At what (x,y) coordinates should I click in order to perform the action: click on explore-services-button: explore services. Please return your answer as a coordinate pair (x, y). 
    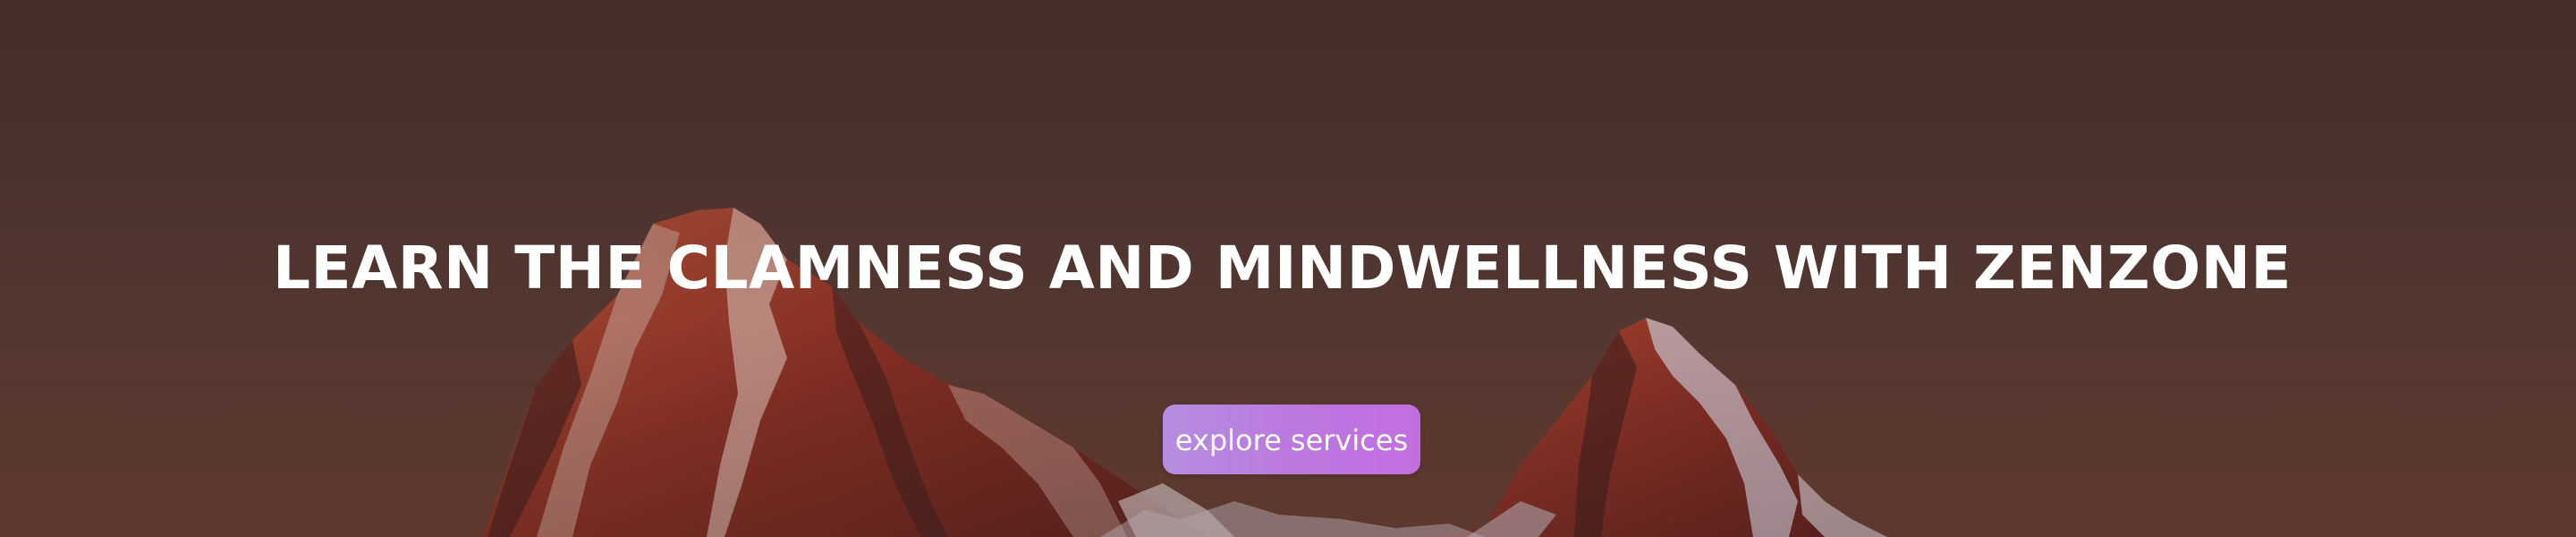
    Looking at the image, I should click on (1291, 439).